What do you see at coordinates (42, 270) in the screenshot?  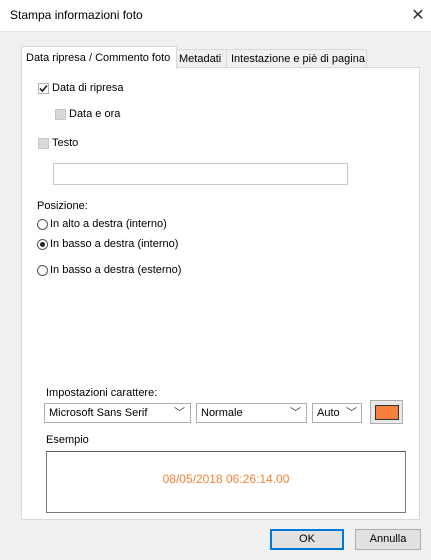 I see `radio-basso-destra-esterno` at bounding box center [42, 270].